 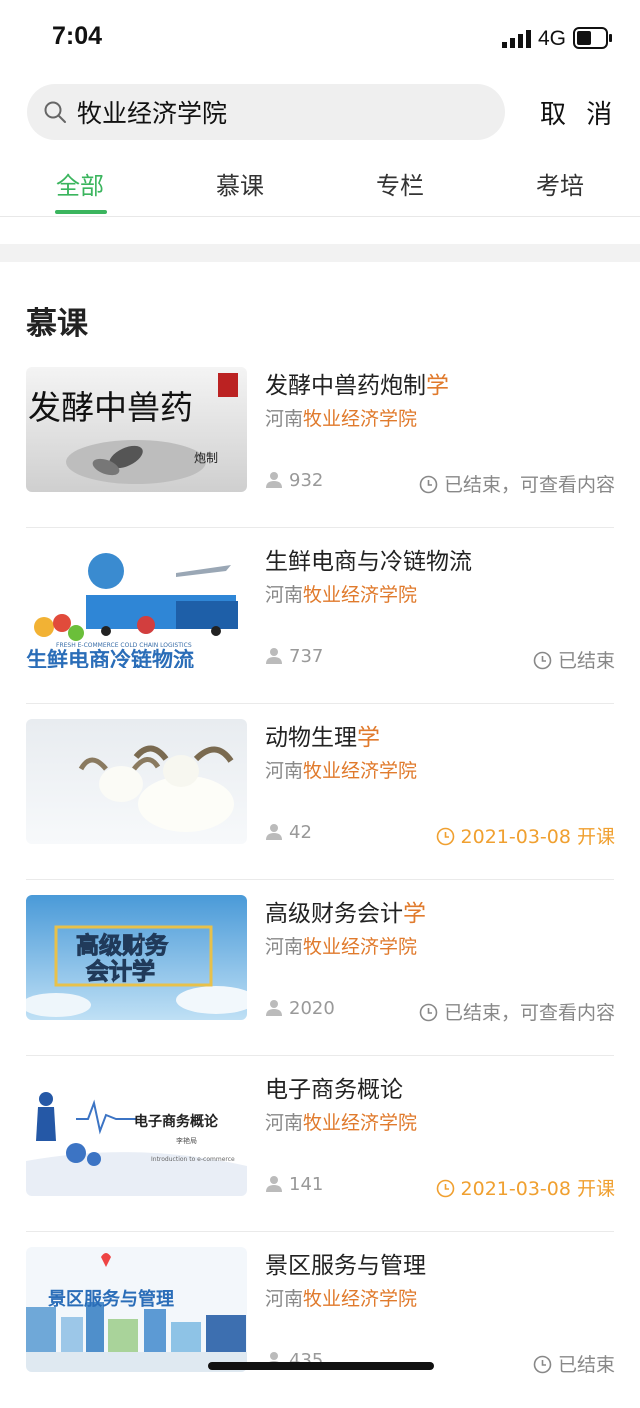 What do you see at coordinates (320, 253) in the screenshot?
I see `section-divider` at bounding box center [320, 253].